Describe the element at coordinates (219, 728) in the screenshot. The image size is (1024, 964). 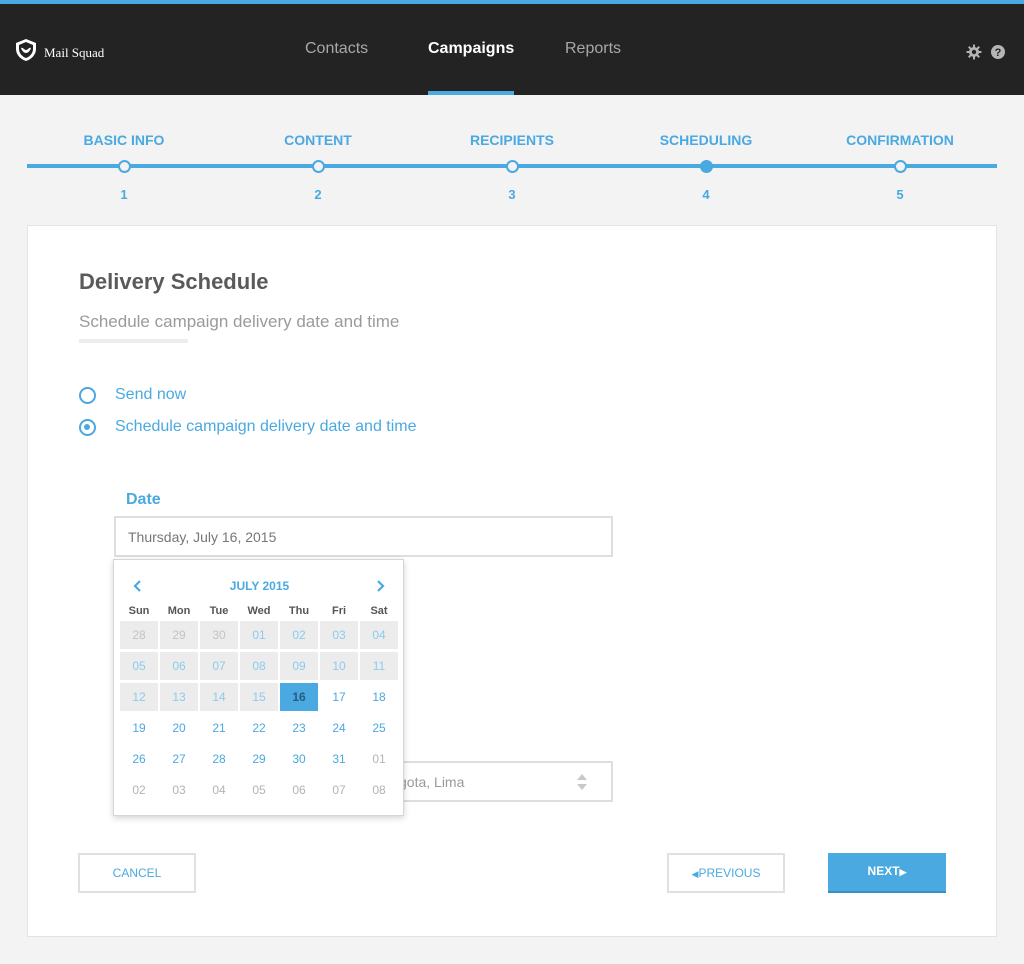
I see `calendar-day: 21` at that location.